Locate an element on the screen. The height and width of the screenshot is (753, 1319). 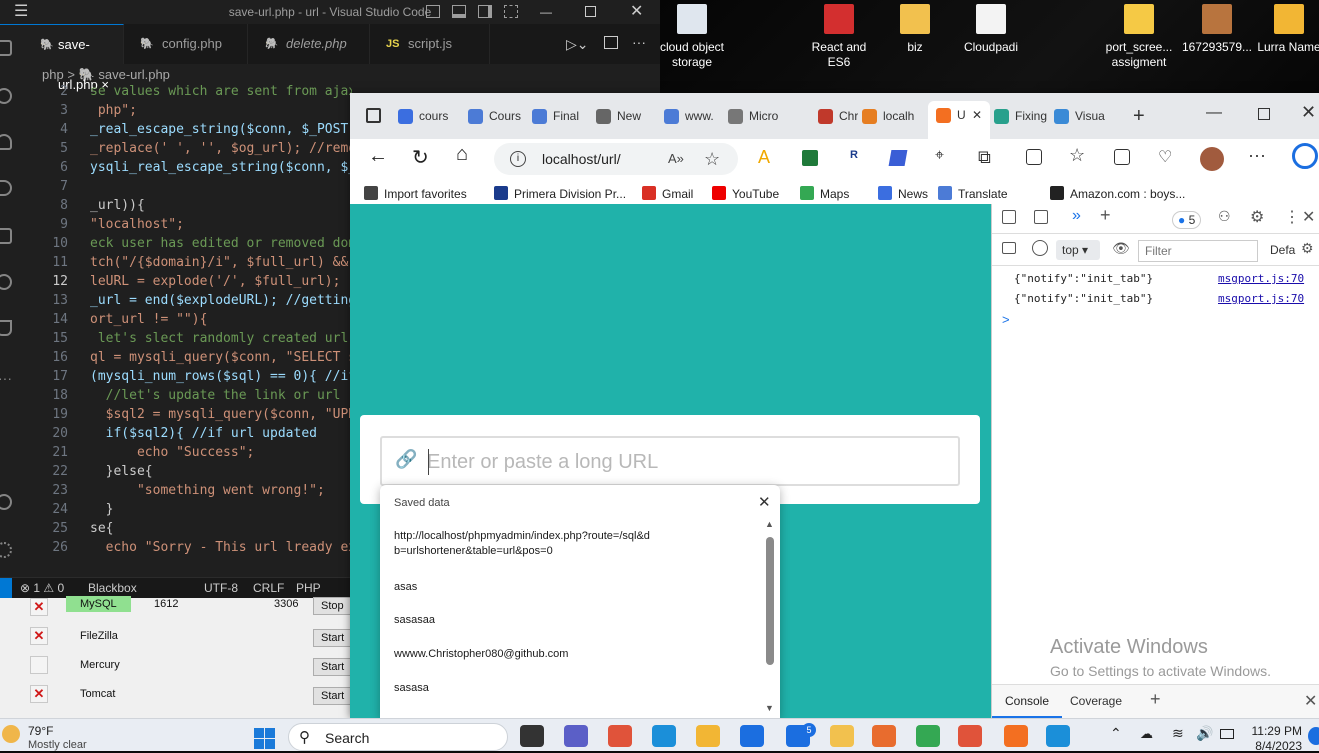
notification-badge is located at coordinates (1313, 736).